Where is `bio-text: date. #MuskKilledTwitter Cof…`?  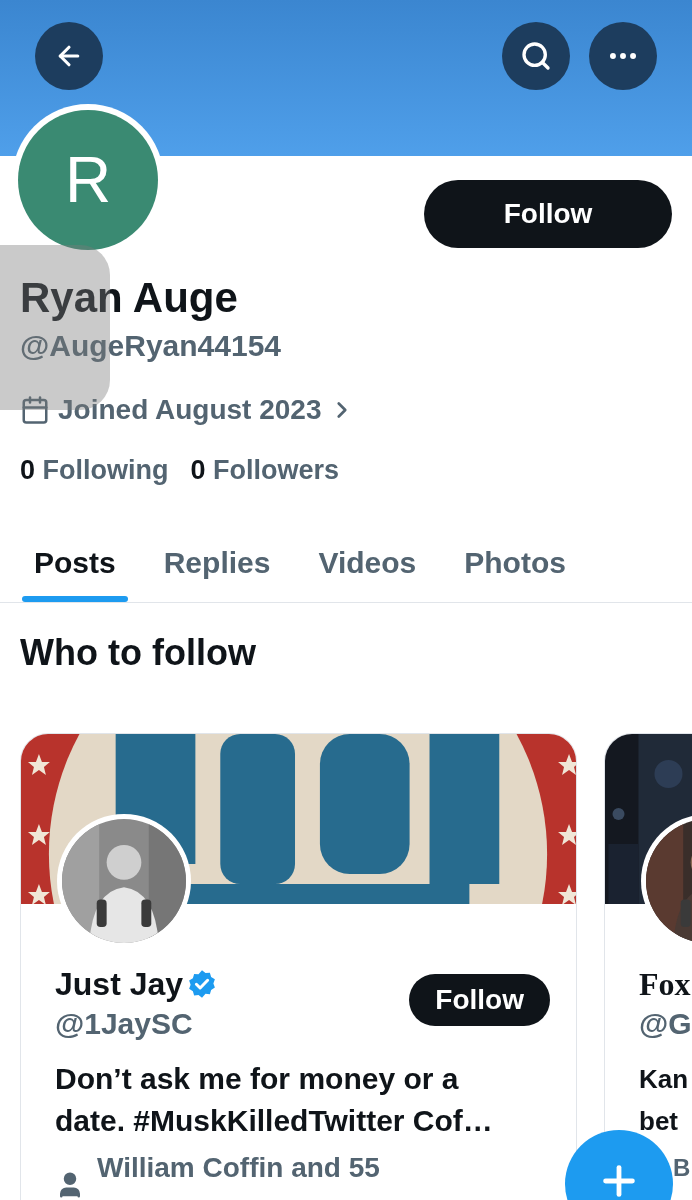
bio-text: date. #MuskKilledTwitter Cof… is located at coordinates (274, 1121).